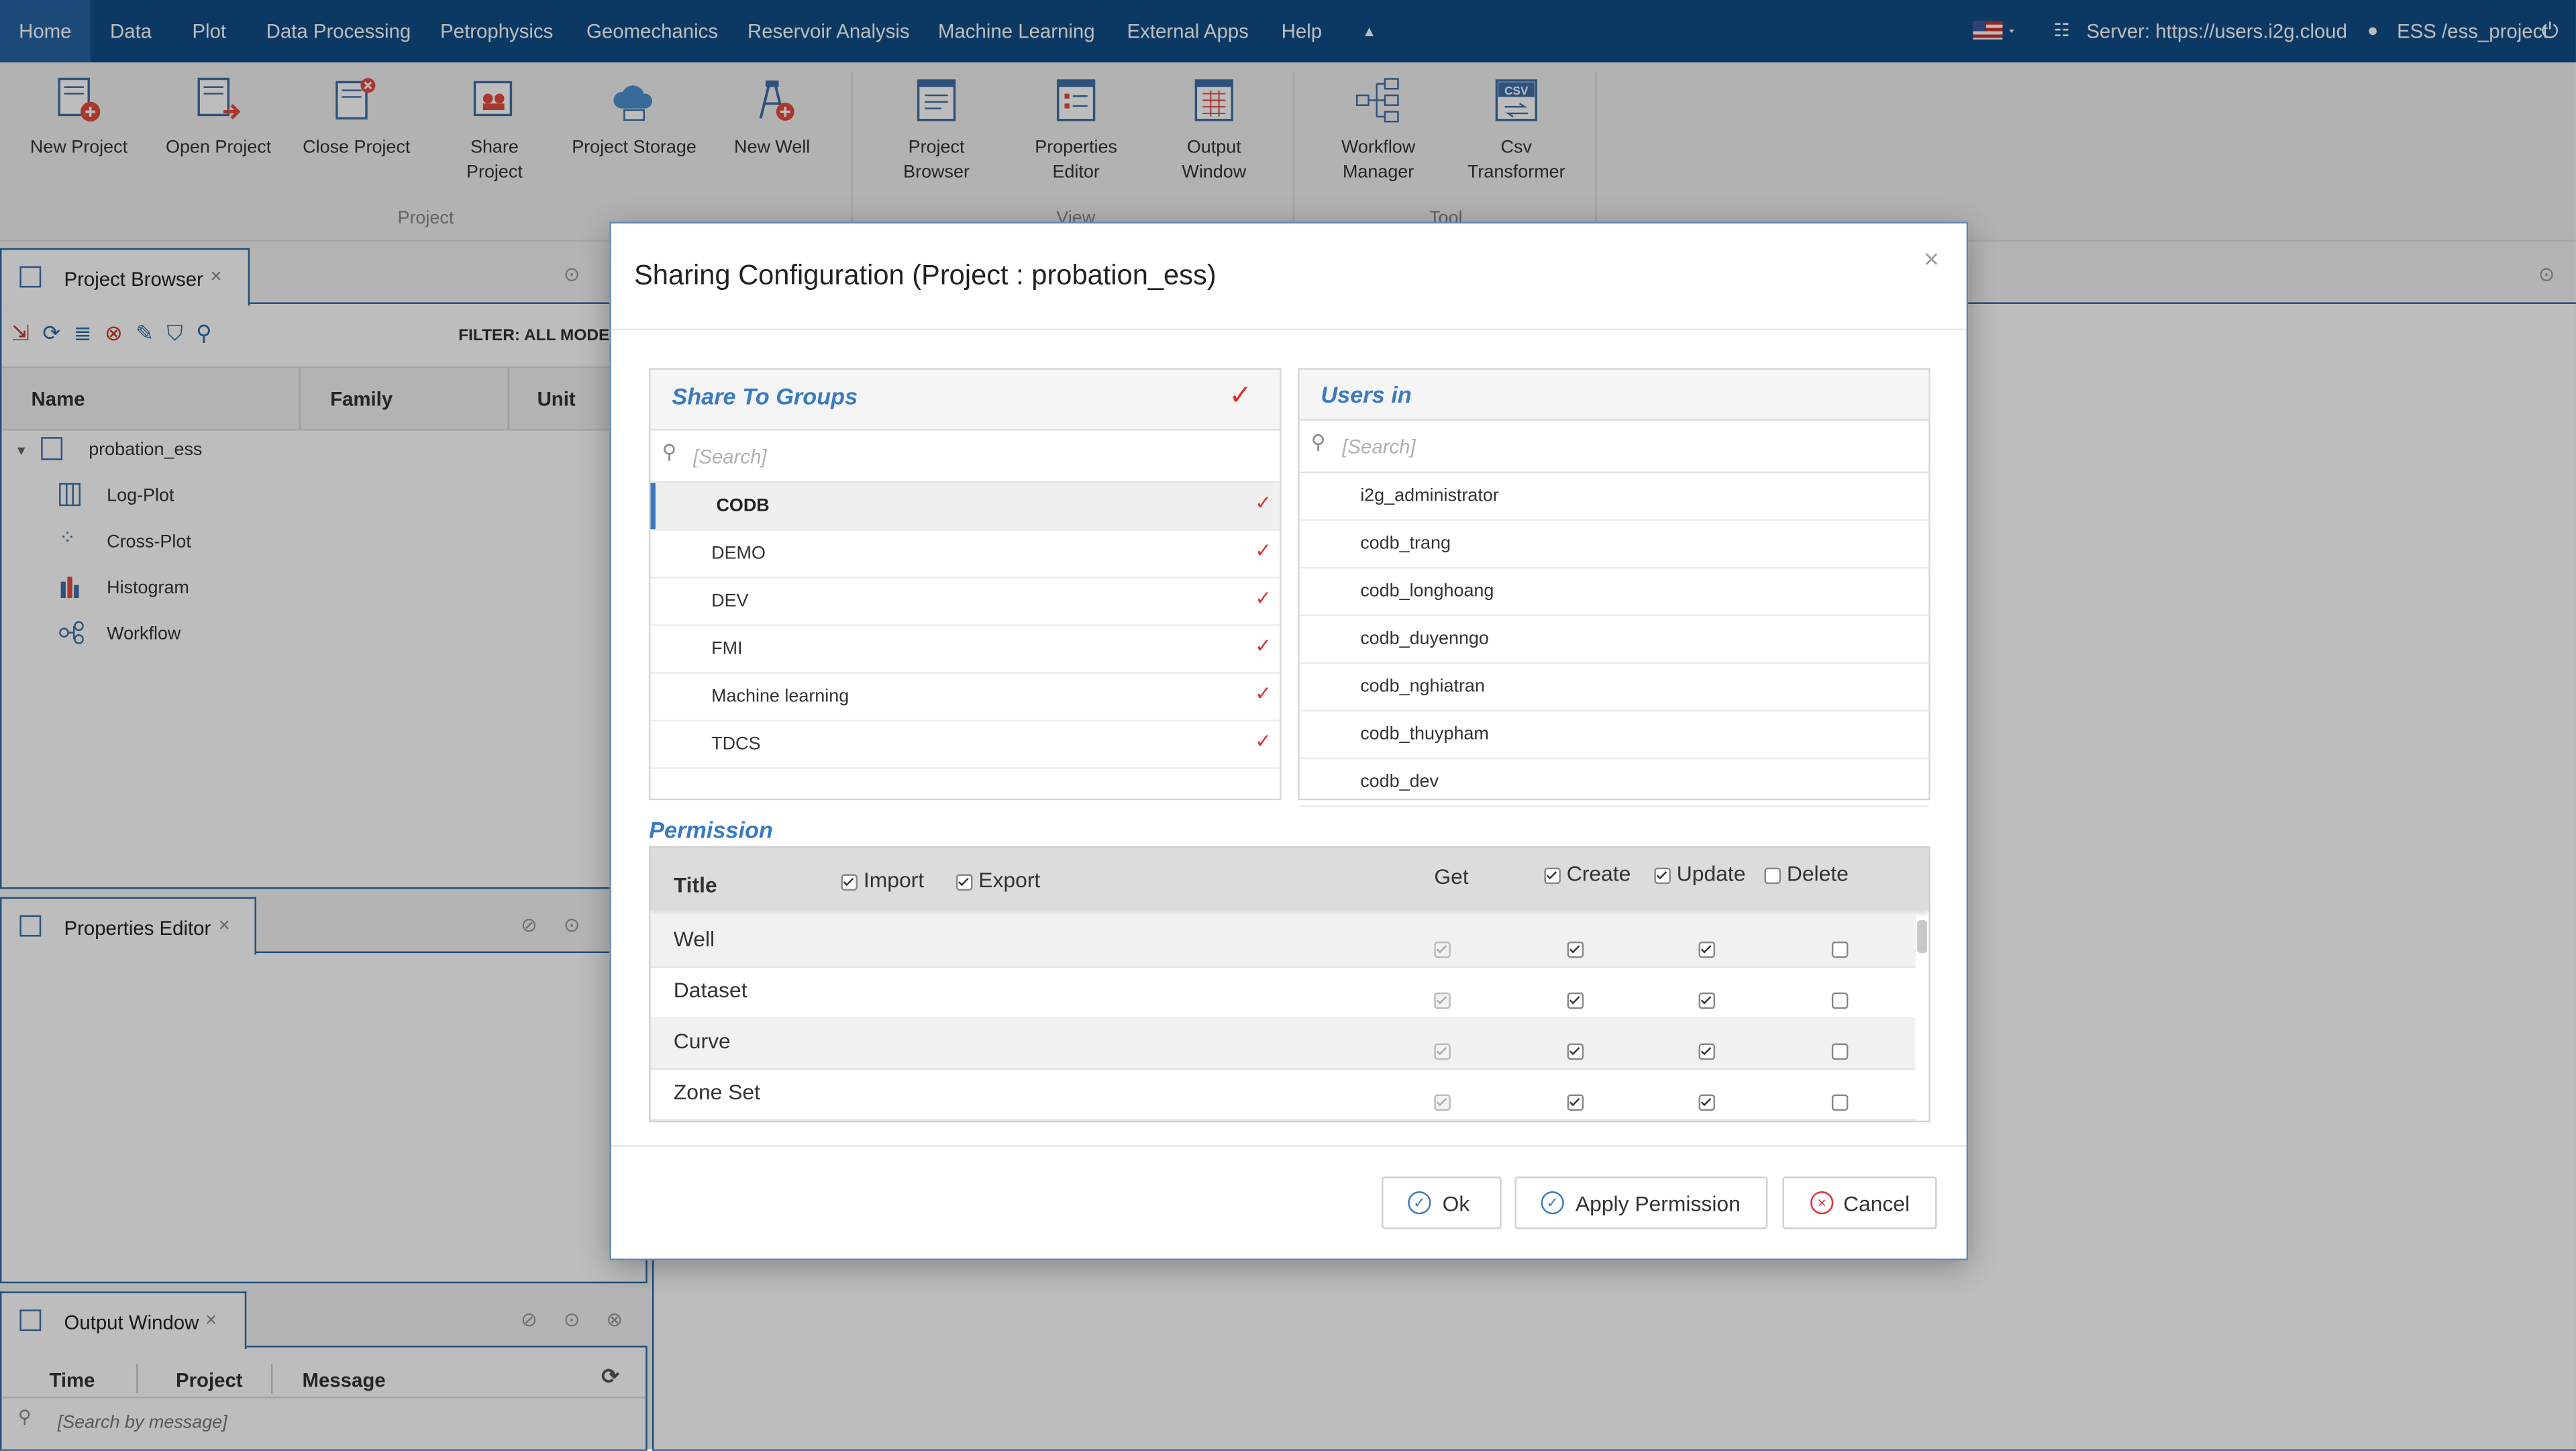 The height and width of the screenshot is (1451, 2576). I want to click on permission-row: Zone Set, so click(1283, 1094).